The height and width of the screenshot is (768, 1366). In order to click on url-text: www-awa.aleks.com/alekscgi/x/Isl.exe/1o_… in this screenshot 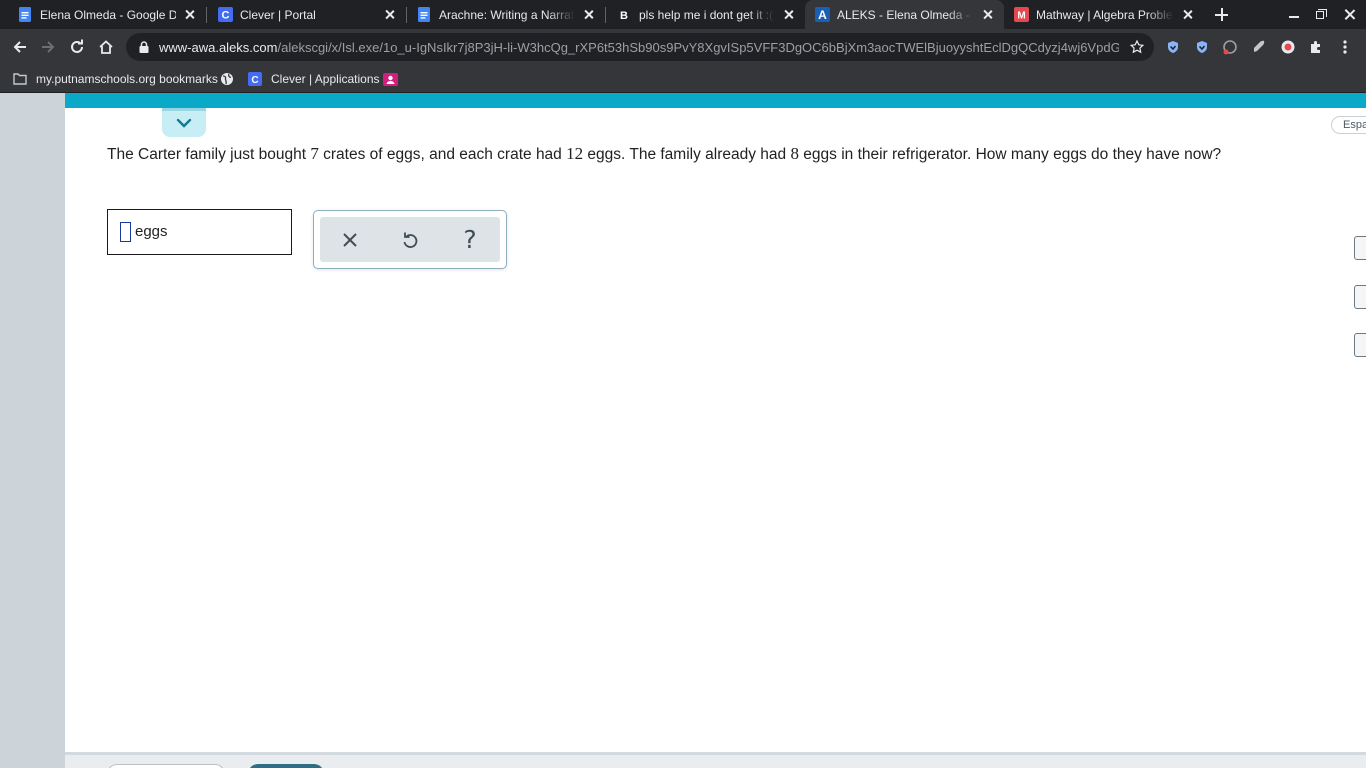, I will do `click(639, 47)`.